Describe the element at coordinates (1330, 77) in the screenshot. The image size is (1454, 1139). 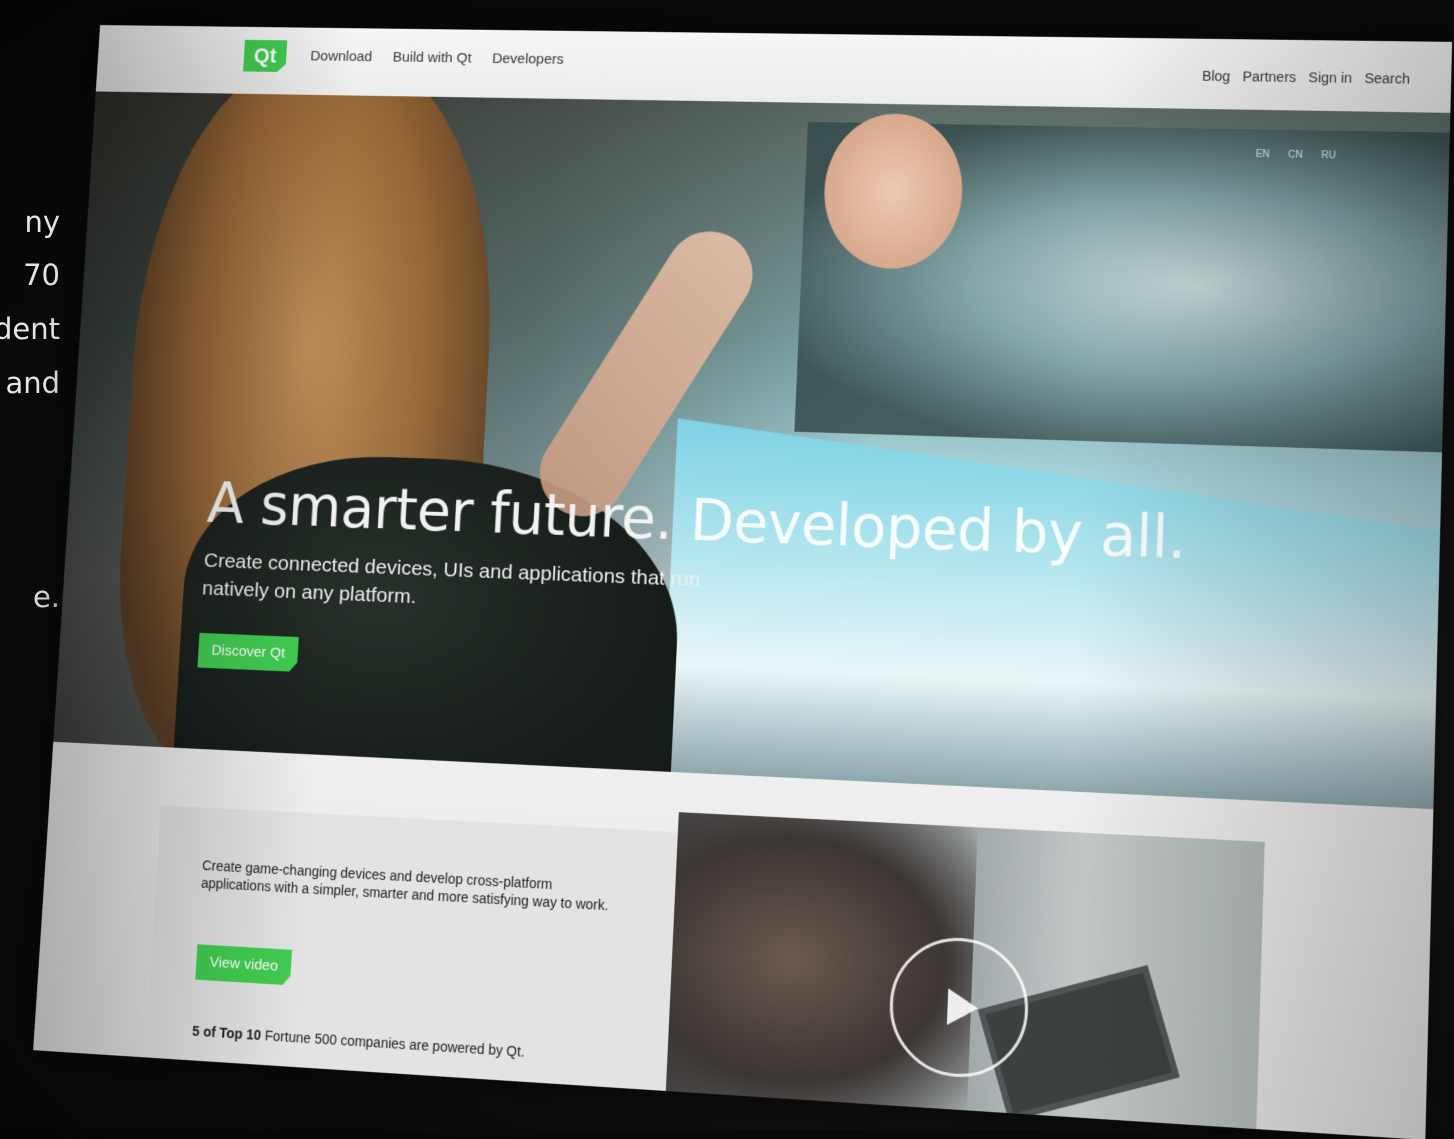
I see `nav-sign-in: Sign in` at that location.